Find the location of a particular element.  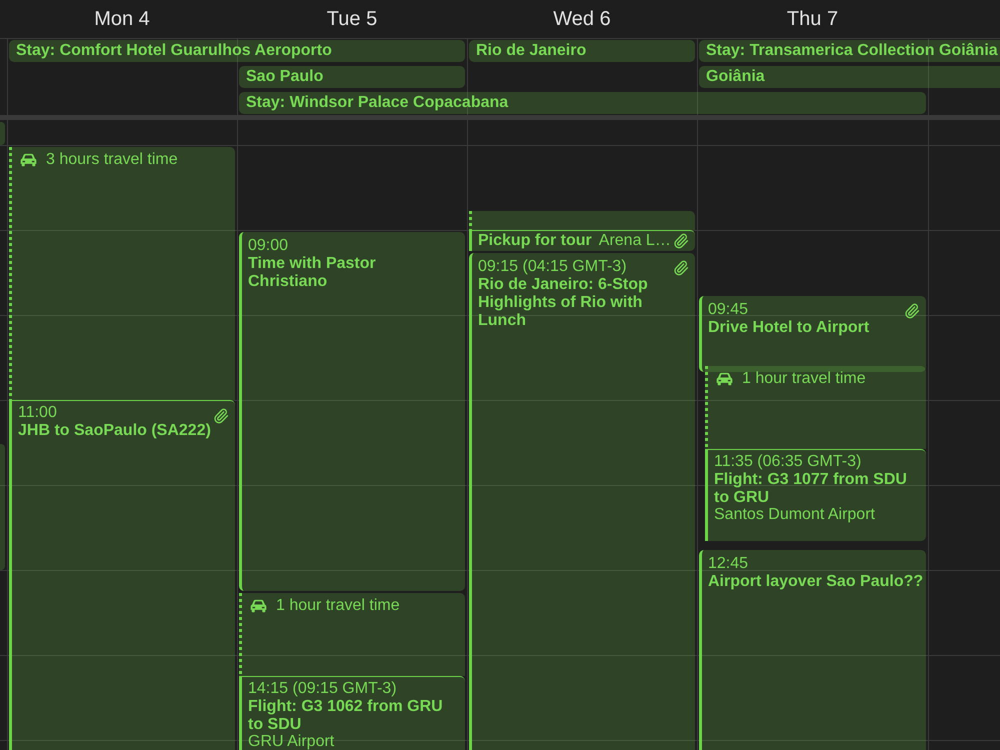

event-title: JHB to SaoPaulo (SA222) is located at coordinates (115, 431).